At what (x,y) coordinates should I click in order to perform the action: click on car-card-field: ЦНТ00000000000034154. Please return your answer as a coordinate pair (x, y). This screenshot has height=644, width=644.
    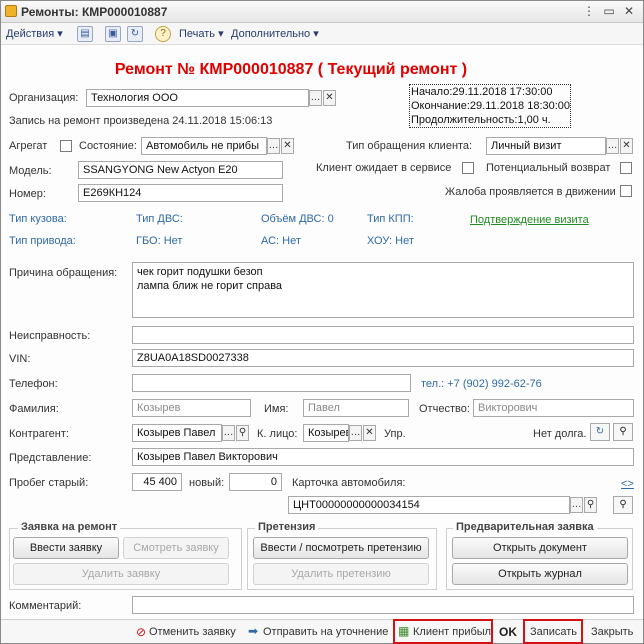
    Looking at the image, I should click on (429, 505).